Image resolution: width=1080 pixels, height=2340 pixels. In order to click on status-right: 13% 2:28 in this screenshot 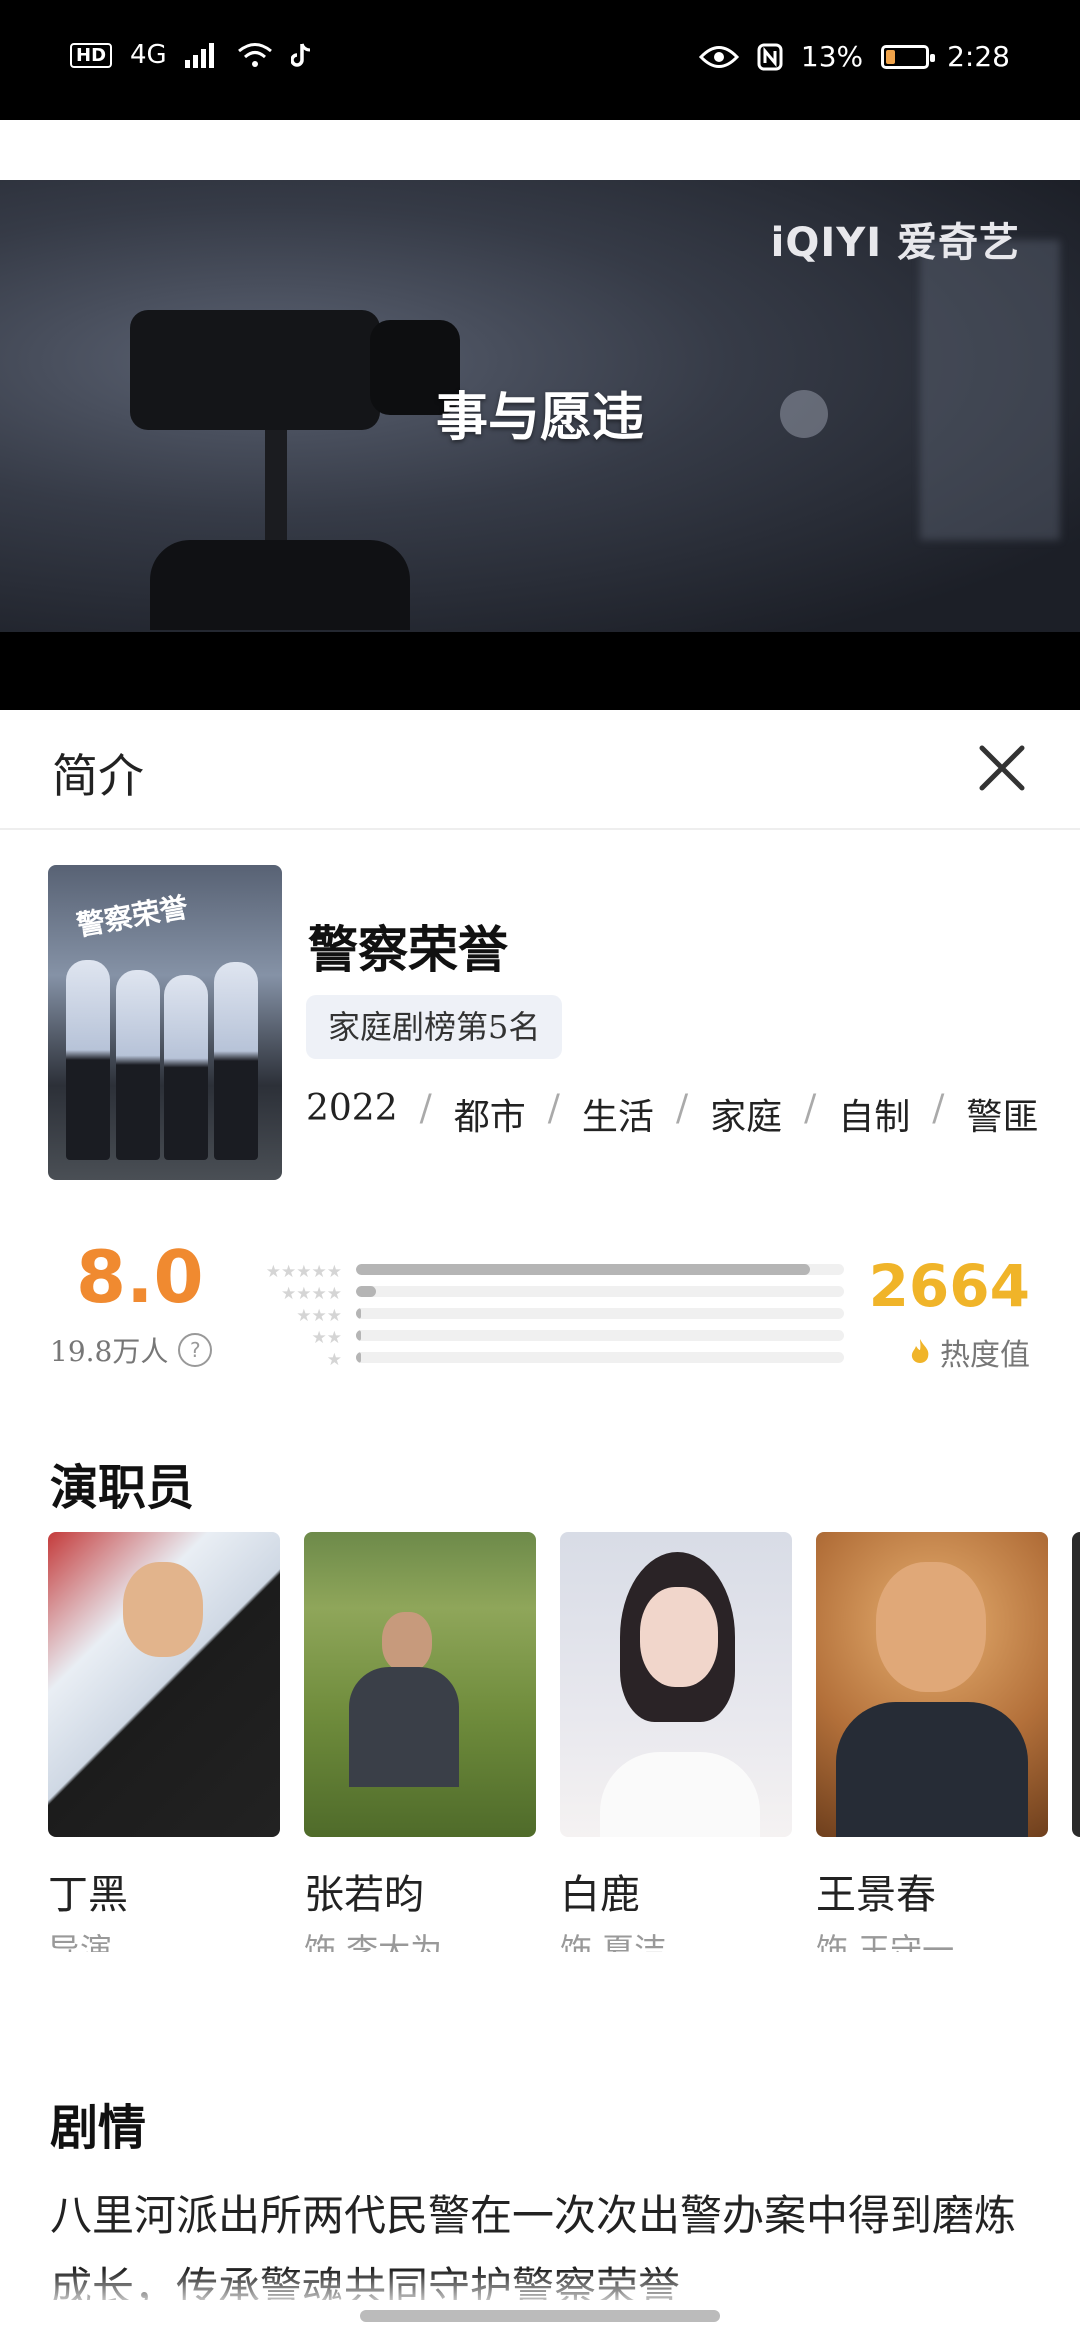, I will do `click(854, 56)`.